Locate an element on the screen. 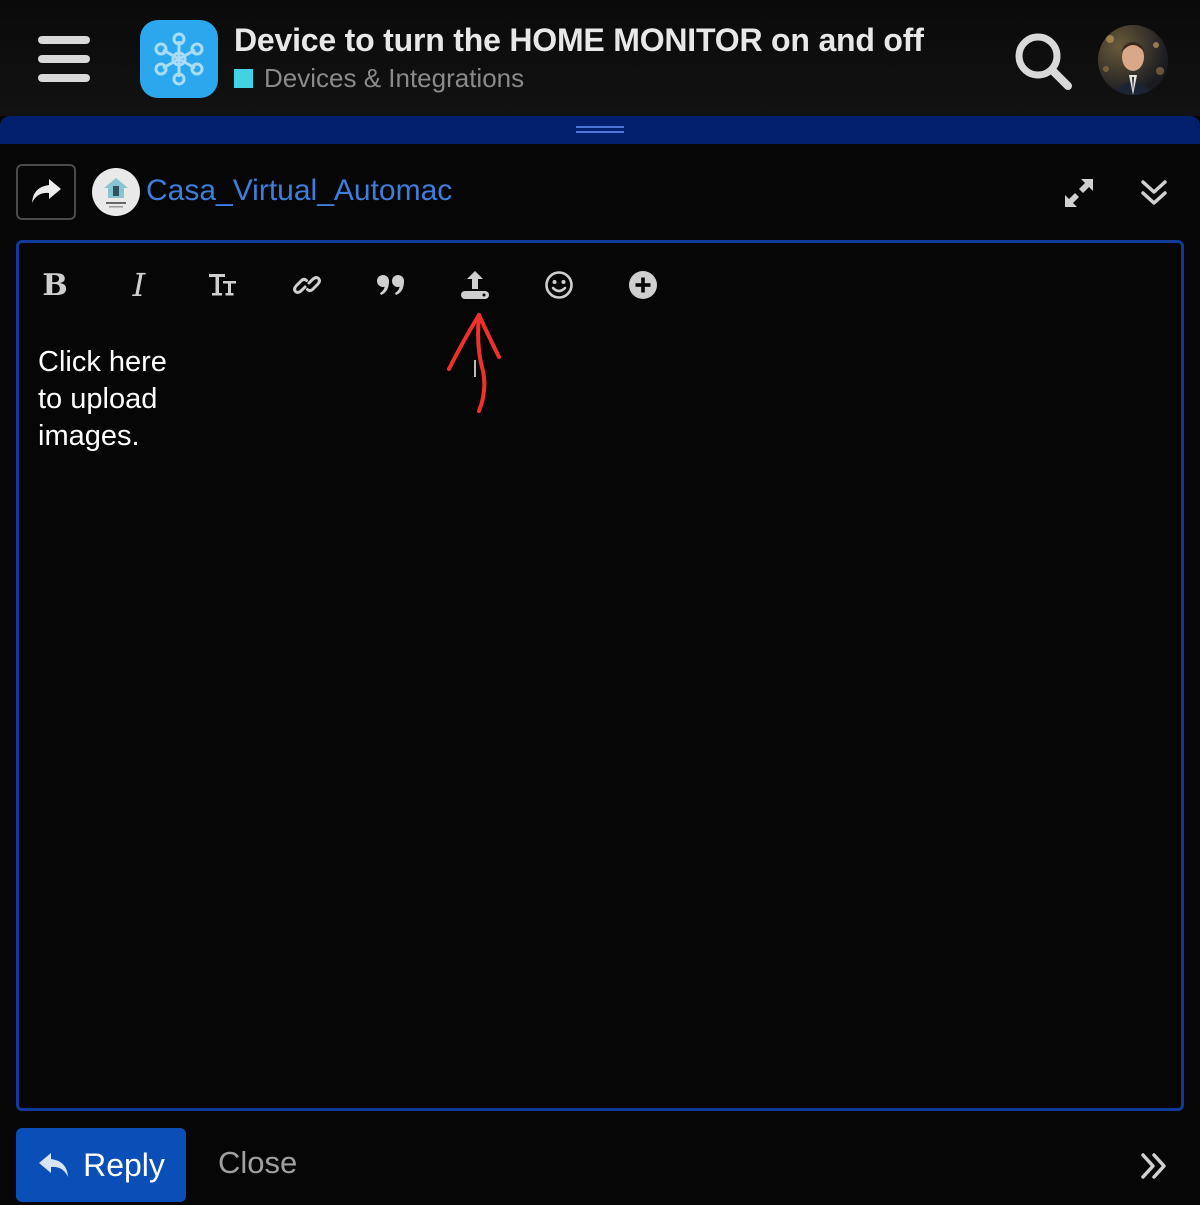  reply-button: Reply is located at coordinates (101, 1165).